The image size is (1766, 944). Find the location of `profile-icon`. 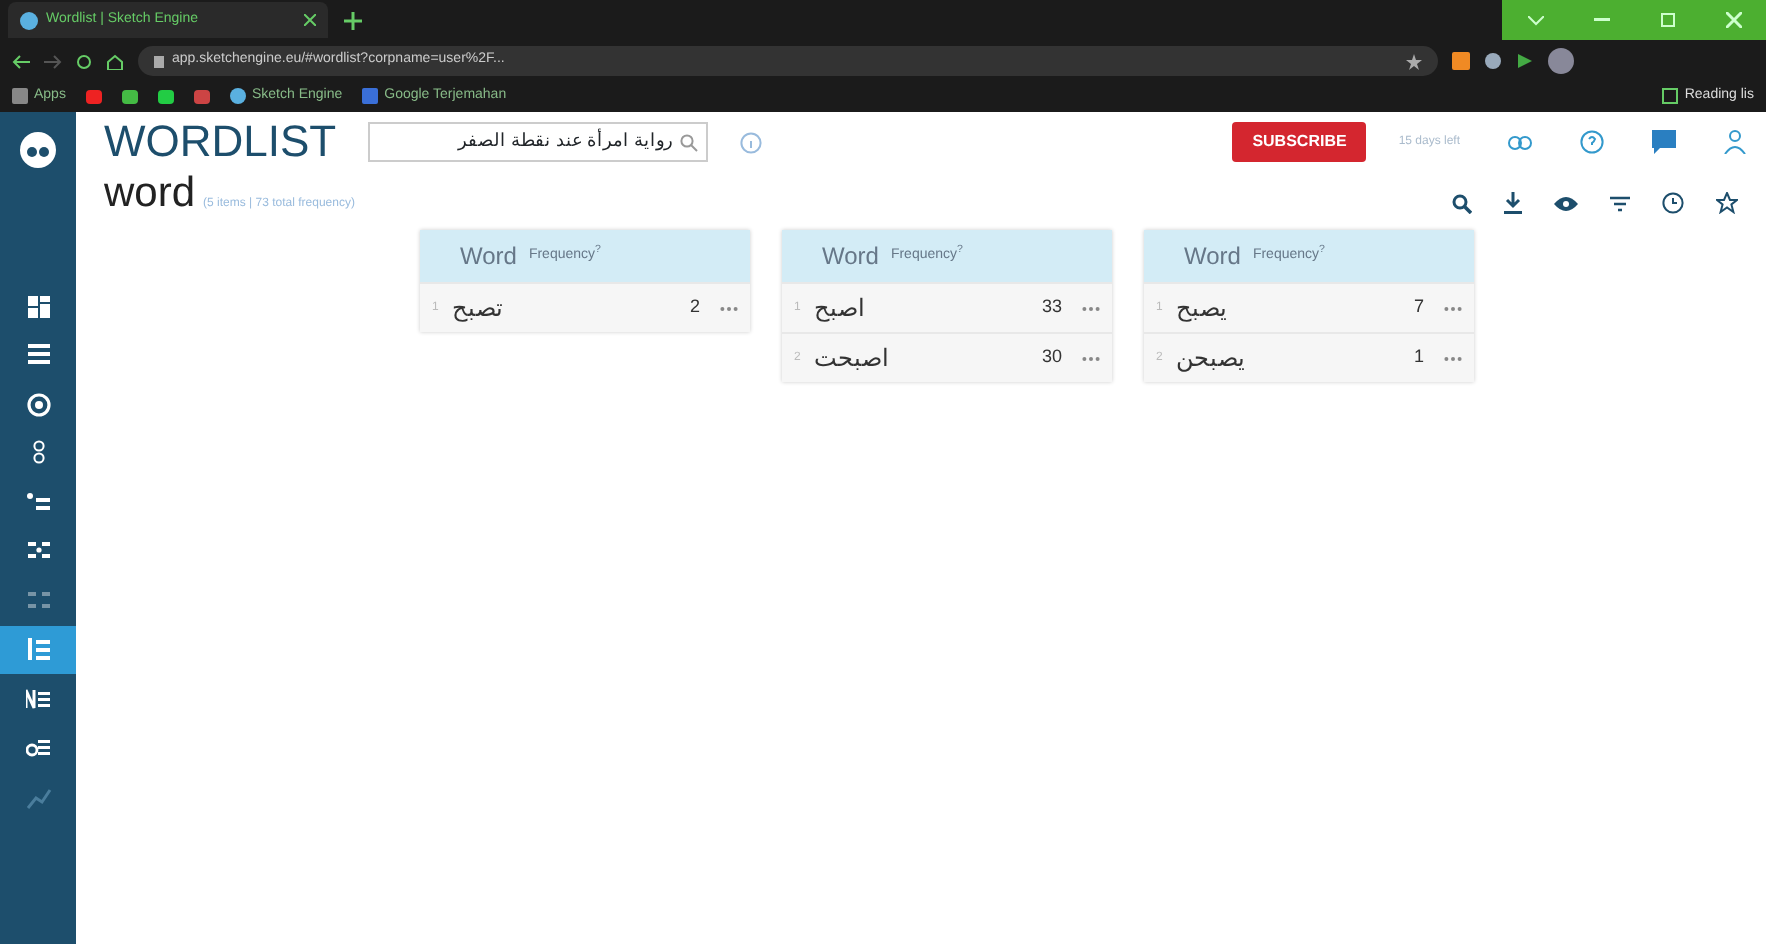

profile-icon is located at coordinates (1561, 61).